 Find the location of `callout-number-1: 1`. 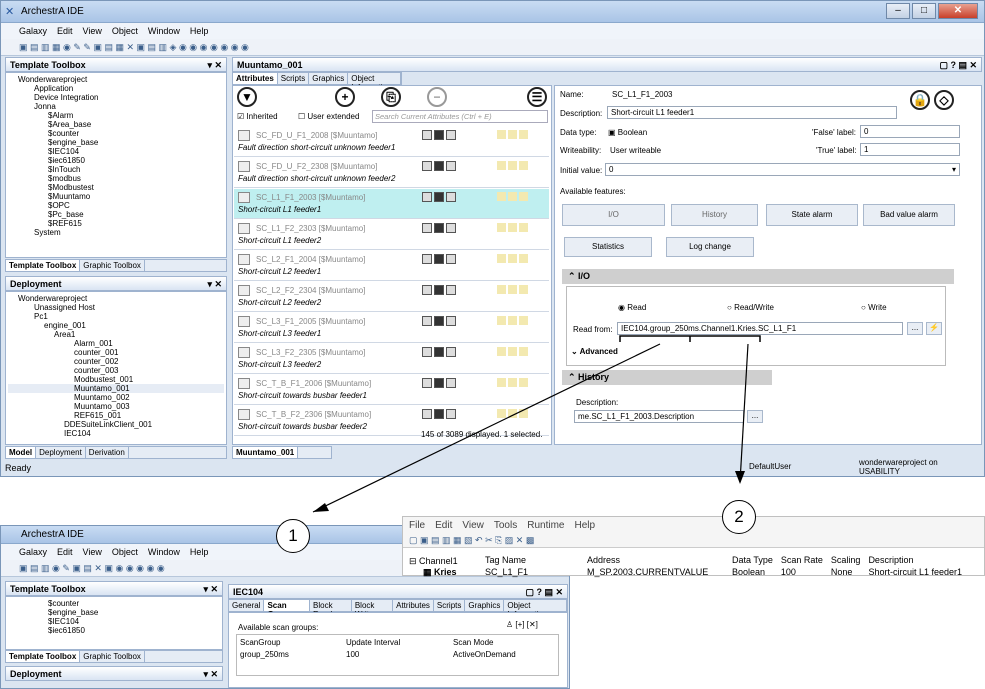

callout-number-1: 1 is located at coordinates (293, 536).